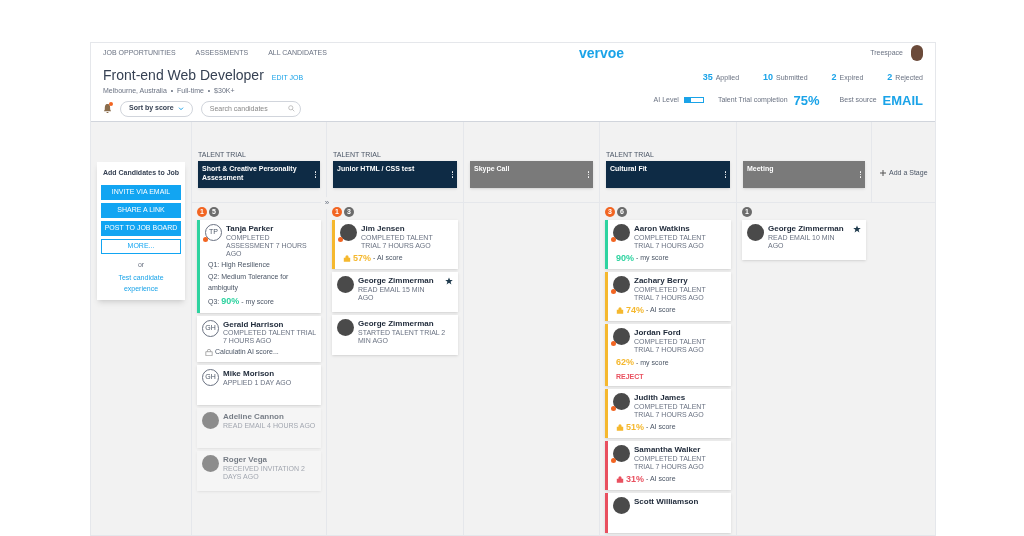 The width and height of the screenshot is (1024, 536). What do you see at coordinates (183, 75) in the screenshot?
I see `job-title: Front-end Web Developer` at bounding box center [183, 75].